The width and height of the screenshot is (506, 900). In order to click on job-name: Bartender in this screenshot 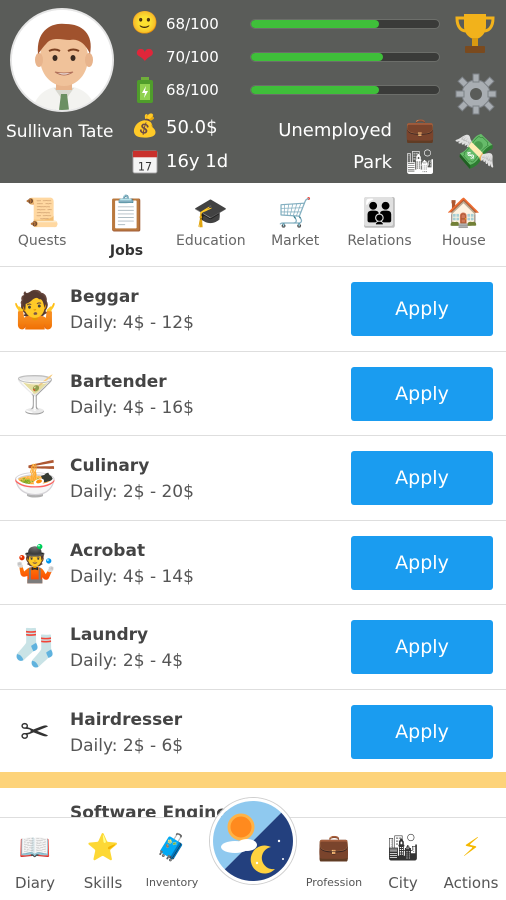, I will do `click(118, 381)`.